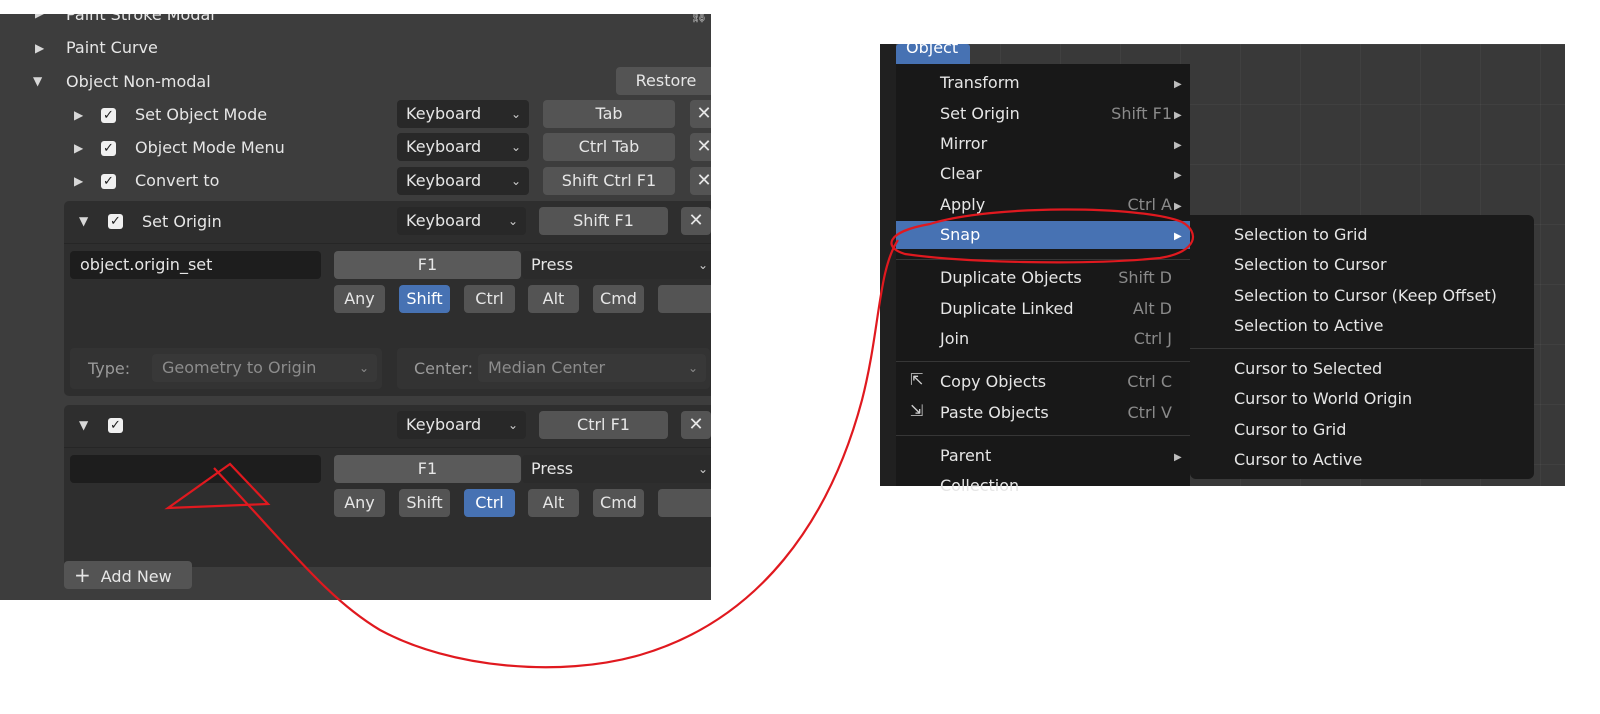  Describe the element at coordinates (1042, 236) in the screenshot. I see `annotation-circle-around-snap` at that location.